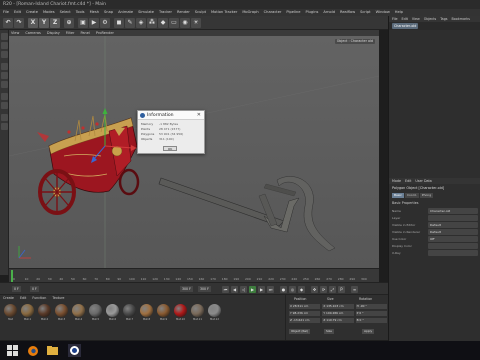 The image size is (480, 360). I want to click on menu-item: Realflow, so click(347, 12).